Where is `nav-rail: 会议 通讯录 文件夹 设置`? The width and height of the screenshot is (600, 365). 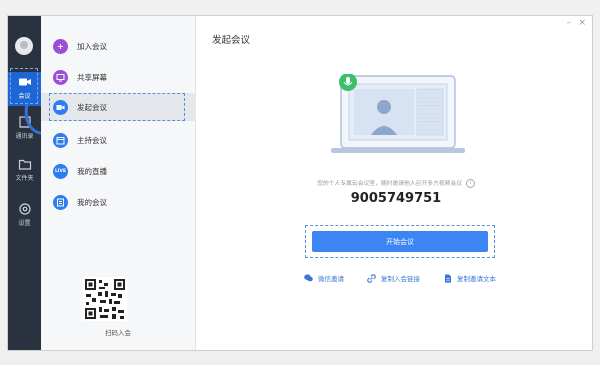 nav-rail: 会议 通讯录 文件夹 设置 is located at coordinates (24, 183).